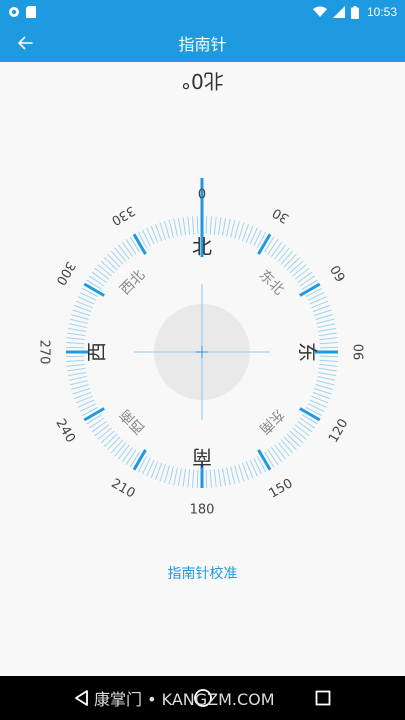 The height and width of the screenshot is (720, 405). Describe the element at coordinates (22, 12) in the screenshot. I see `status-left` at that location.